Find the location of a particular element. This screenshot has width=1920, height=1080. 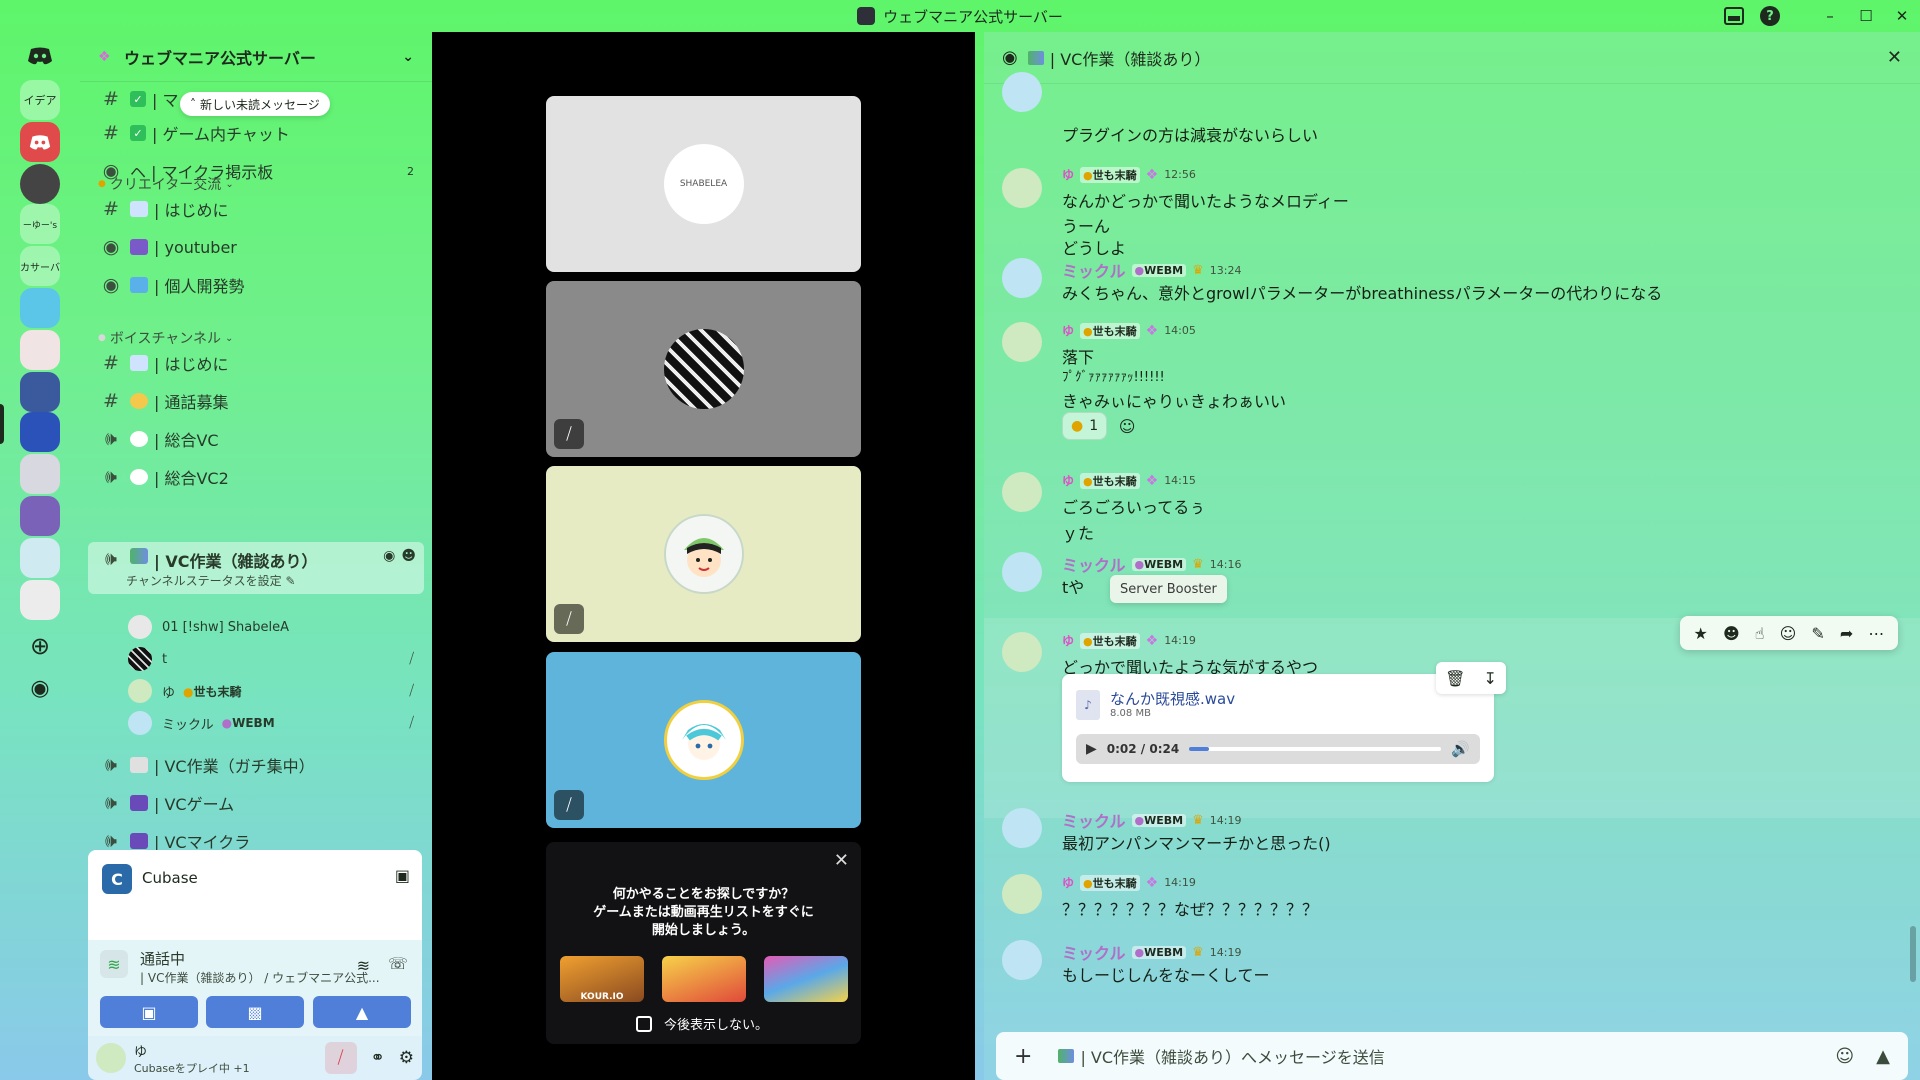

add-member-icon: ☻ is located at coordinates (408, 556).